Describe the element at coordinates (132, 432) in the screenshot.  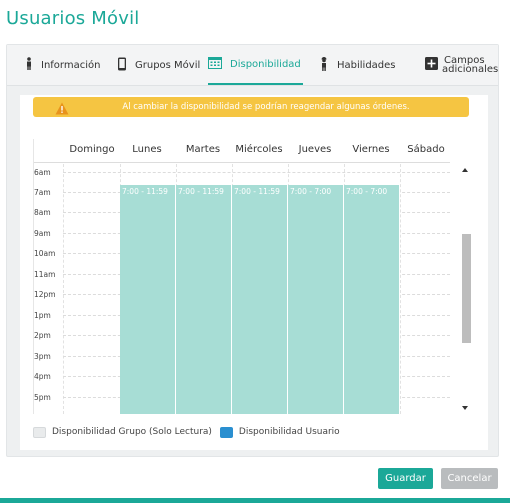
I see `legend-group-label: Disponibilidad Grupo (Solo Lectura)` at that location.